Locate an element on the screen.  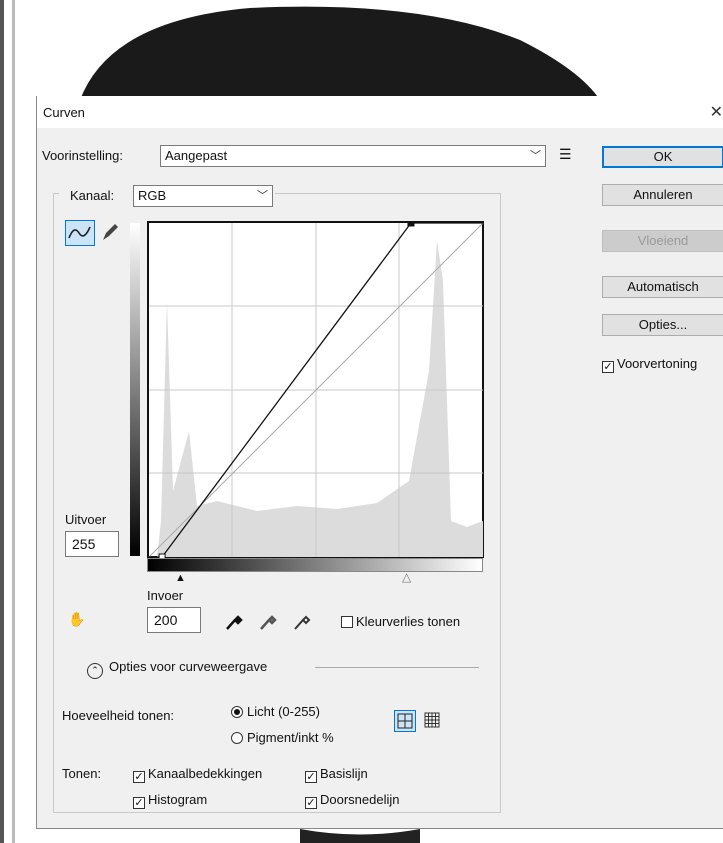
curve-point-icon is located at coordinates (79, 232).